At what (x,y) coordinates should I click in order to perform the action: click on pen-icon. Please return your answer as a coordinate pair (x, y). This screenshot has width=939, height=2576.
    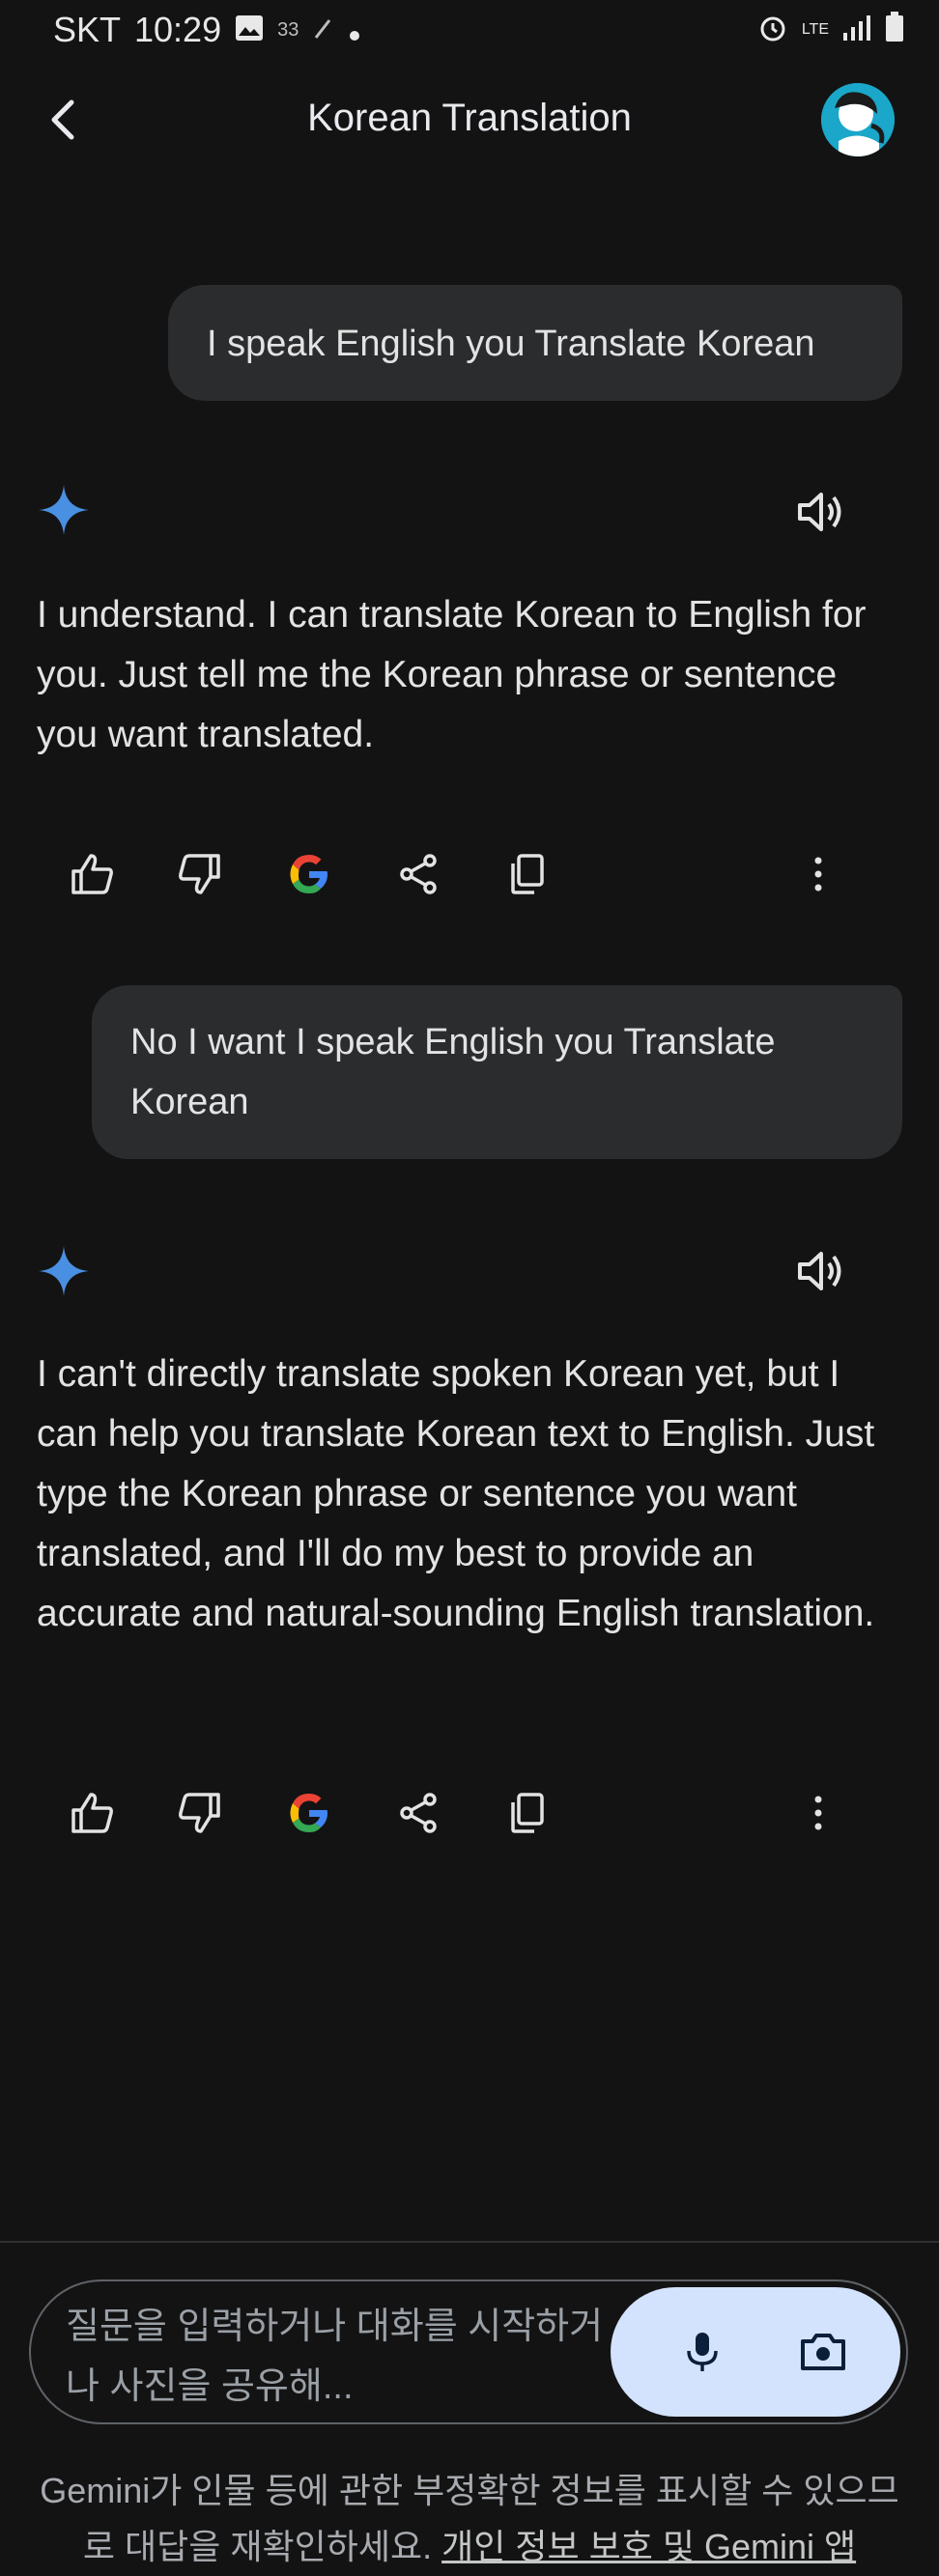
    Looking at the image, I should click on (323, 30).